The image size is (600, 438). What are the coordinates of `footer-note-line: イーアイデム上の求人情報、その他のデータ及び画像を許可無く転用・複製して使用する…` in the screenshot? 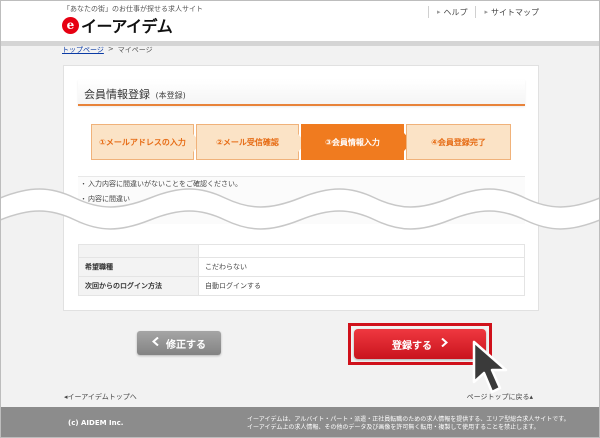 It's located at (393, 427).